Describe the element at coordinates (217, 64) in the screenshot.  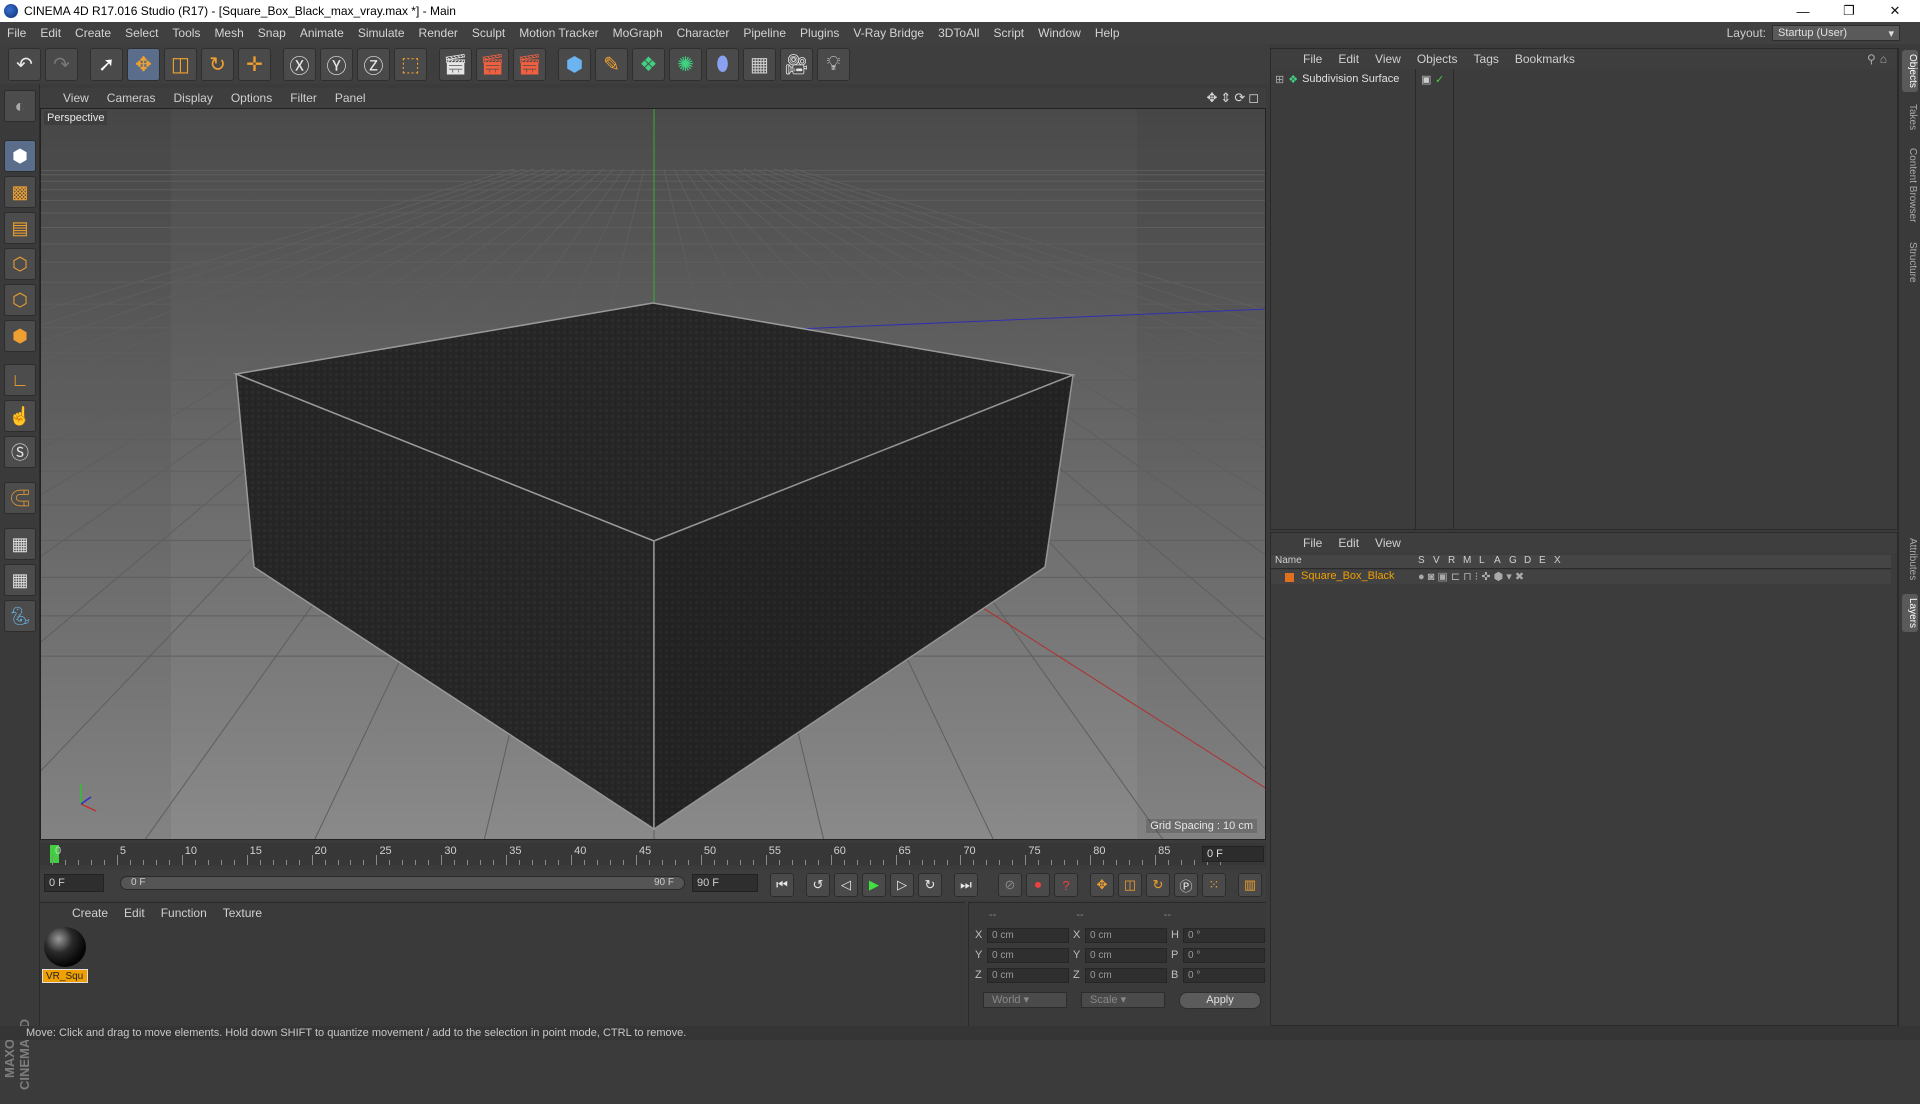
I see `rotate-tool: ↻` at that location.